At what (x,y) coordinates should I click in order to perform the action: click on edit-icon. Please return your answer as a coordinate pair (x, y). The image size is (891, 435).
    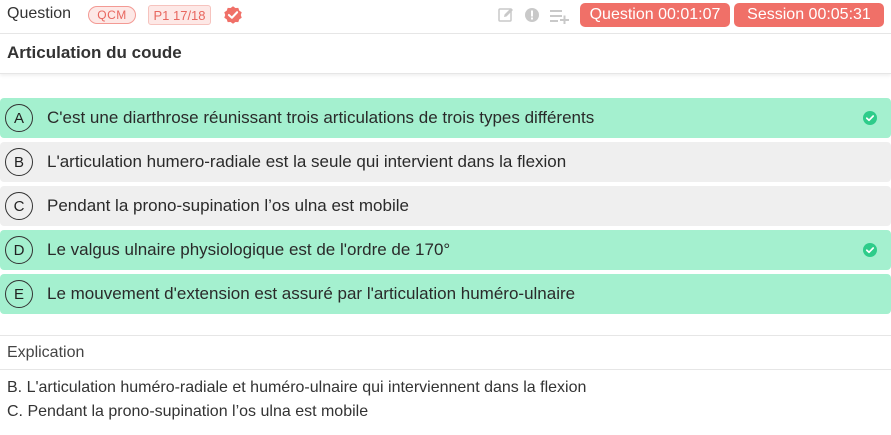
    Looking at the image, I should click on (506, 15).